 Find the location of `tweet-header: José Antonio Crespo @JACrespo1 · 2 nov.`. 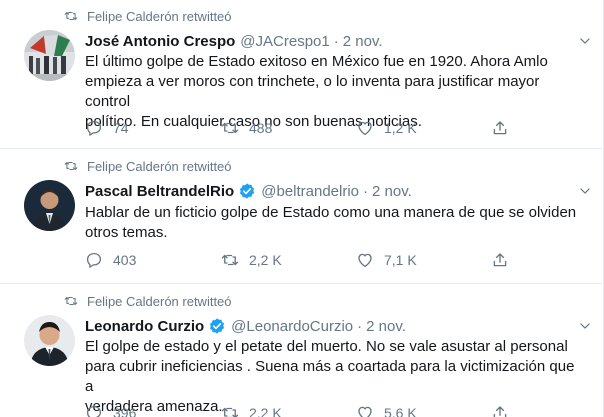

tweet-header: José Antonio Crespo @JACrespo1 · 2 nov. is located at coordinates (233, 41).